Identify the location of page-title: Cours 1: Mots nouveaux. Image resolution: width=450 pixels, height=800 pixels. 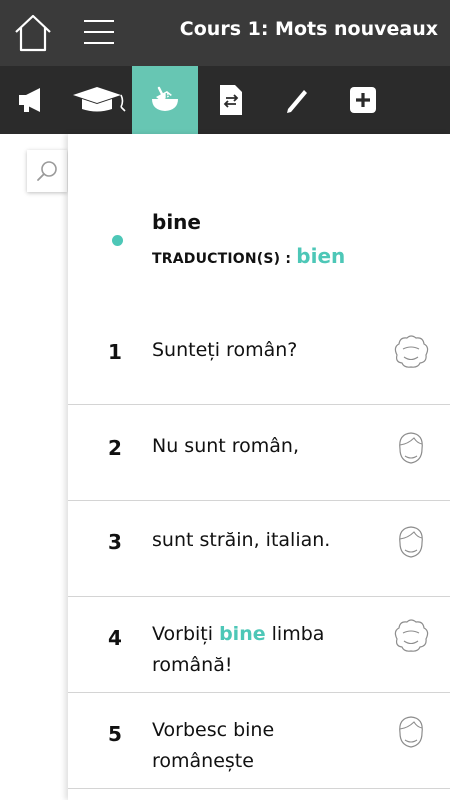
(308, 29).